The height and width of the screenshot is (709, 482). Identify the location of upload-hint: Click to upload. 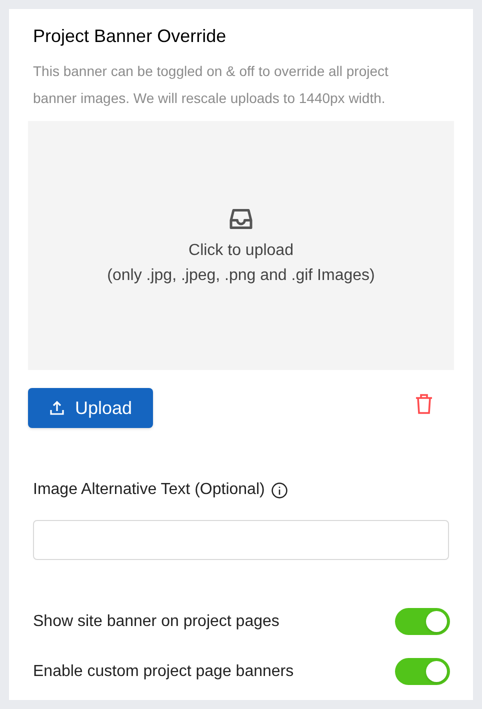
(241, 250).